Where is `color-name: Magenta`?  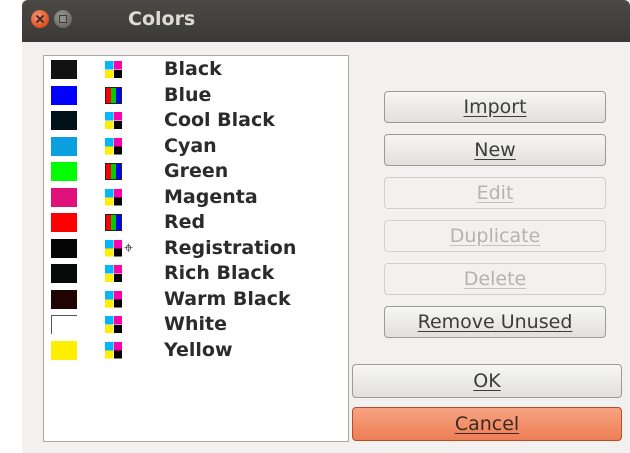
color-name: Magenta is located at coordinates (211, 196).